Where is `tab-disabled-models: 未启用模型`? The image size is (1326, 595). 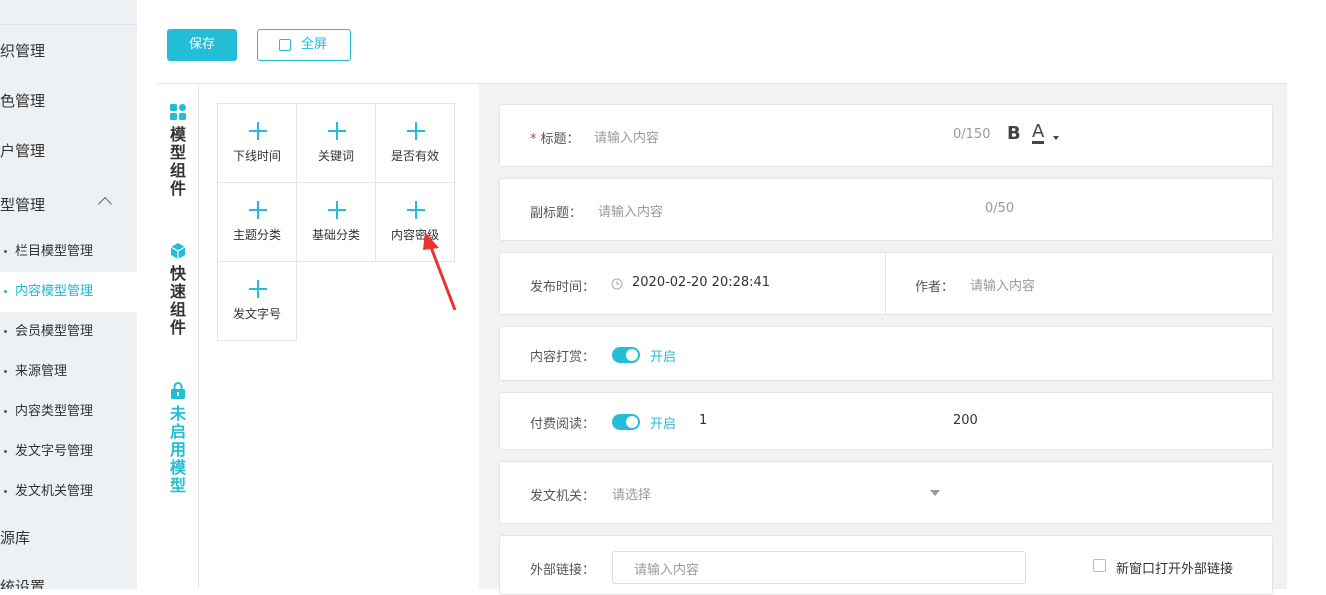 tab-disabled-models: 未启用模型 is located at coordinates (178, 438).